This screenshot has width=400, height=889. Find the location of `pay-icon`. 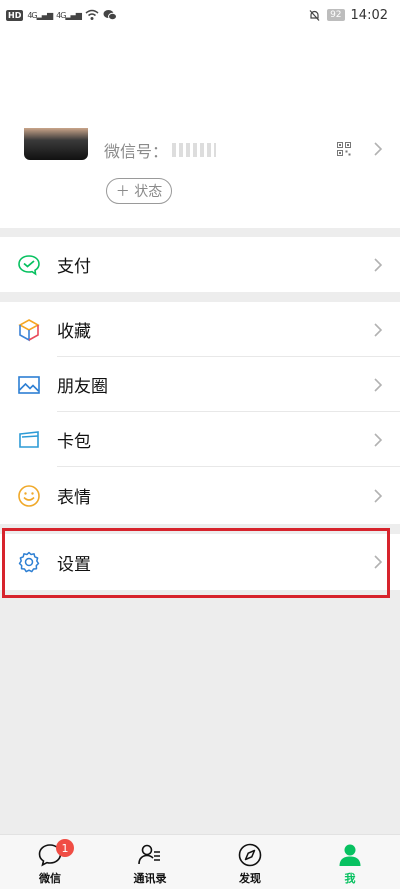

pay-icon is located at coordinates (29, 265).